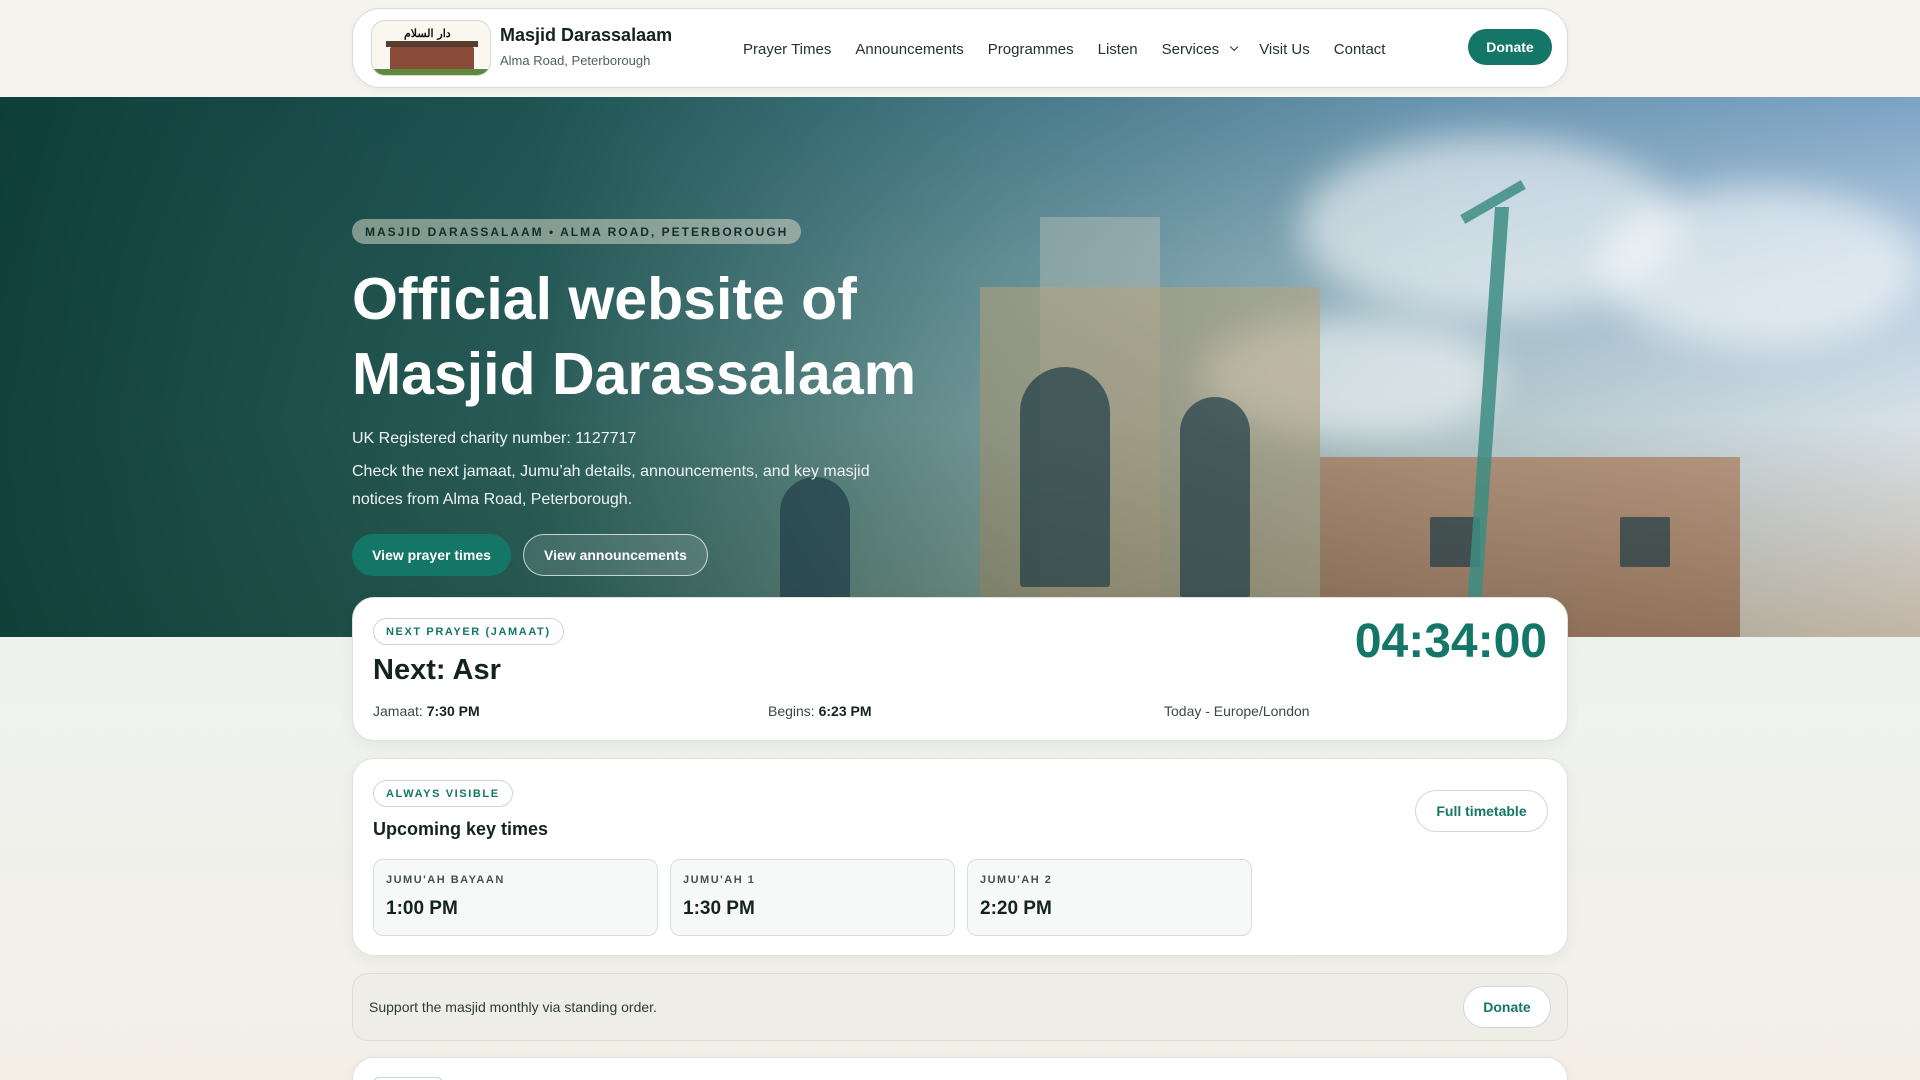  What do you see at coordinates (422, 908) in the screenshot?
I see `tile-time: 1:00 PM` at bounding box center [422, 908].